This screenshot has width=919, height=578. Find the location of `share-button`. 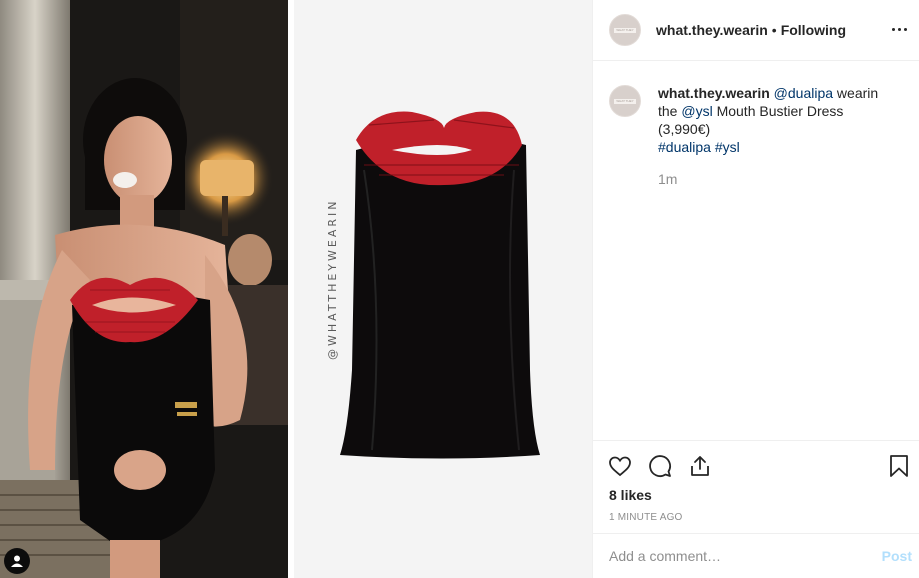

share-button is located at coordinates (700, 466).